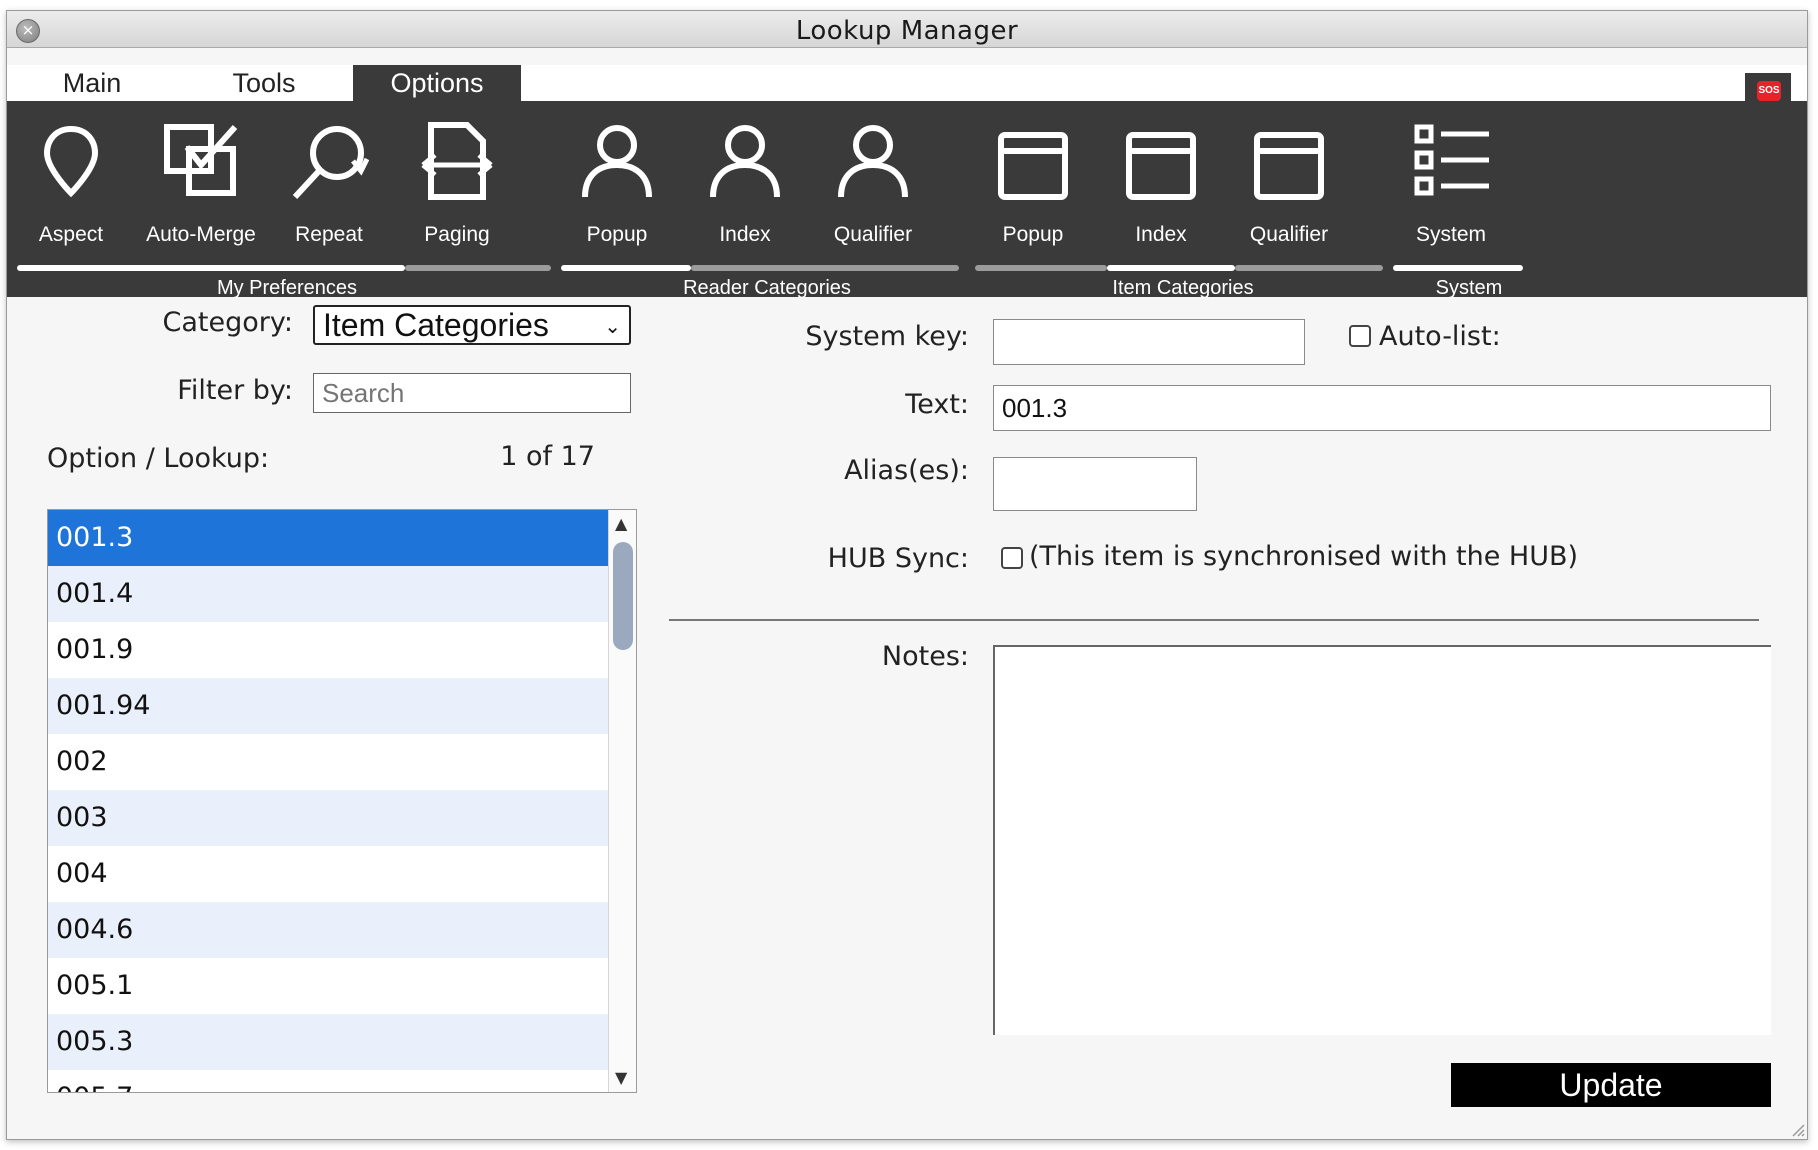 Image resolution: width=1818 pixels, height=1150 pixels. I want to click on page-arrows-icon, so click(457, 161).